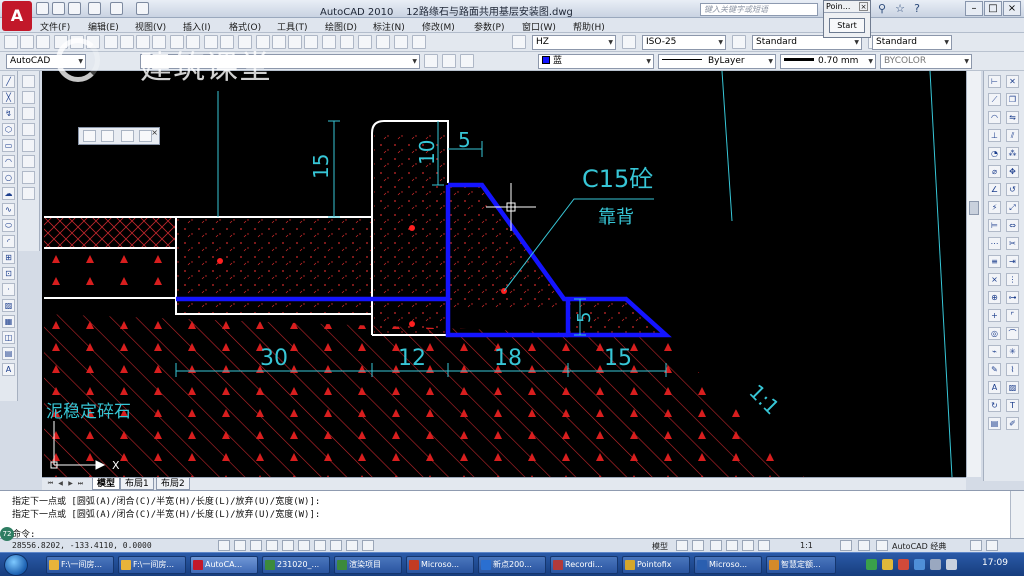 This screenshot has width=1024, height=576. What do you see at coordinates (8, 321) in the screenshot?
I see `gradient-icon: ▦` at bounding box center [8, 321].